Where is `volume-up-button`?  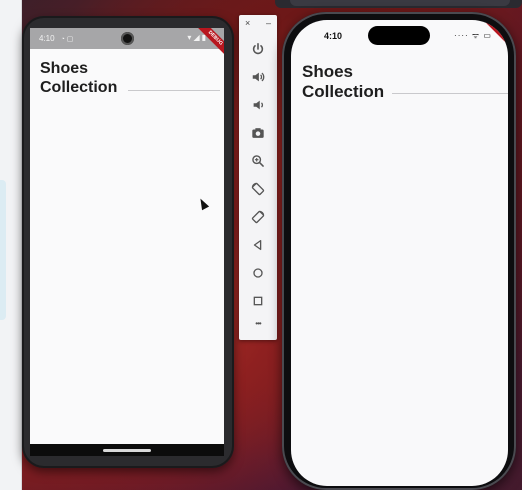 volume-up-button is located at coordinates (258, 77).